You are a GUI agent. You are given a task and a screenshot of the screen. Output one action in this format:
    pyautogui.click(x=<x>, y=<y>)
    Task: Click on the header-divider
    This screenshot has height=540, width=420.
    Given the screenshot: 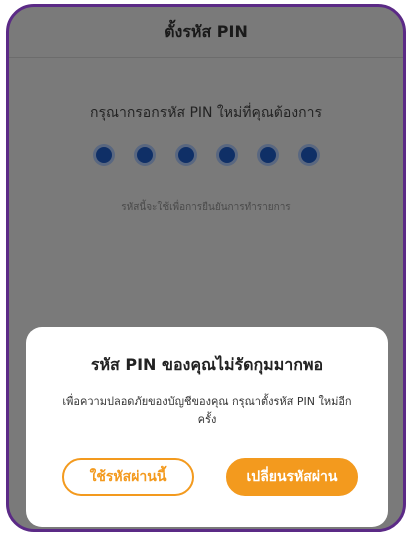 What is the action you would take?
    pyautogui.click(x=206, y=57)
    